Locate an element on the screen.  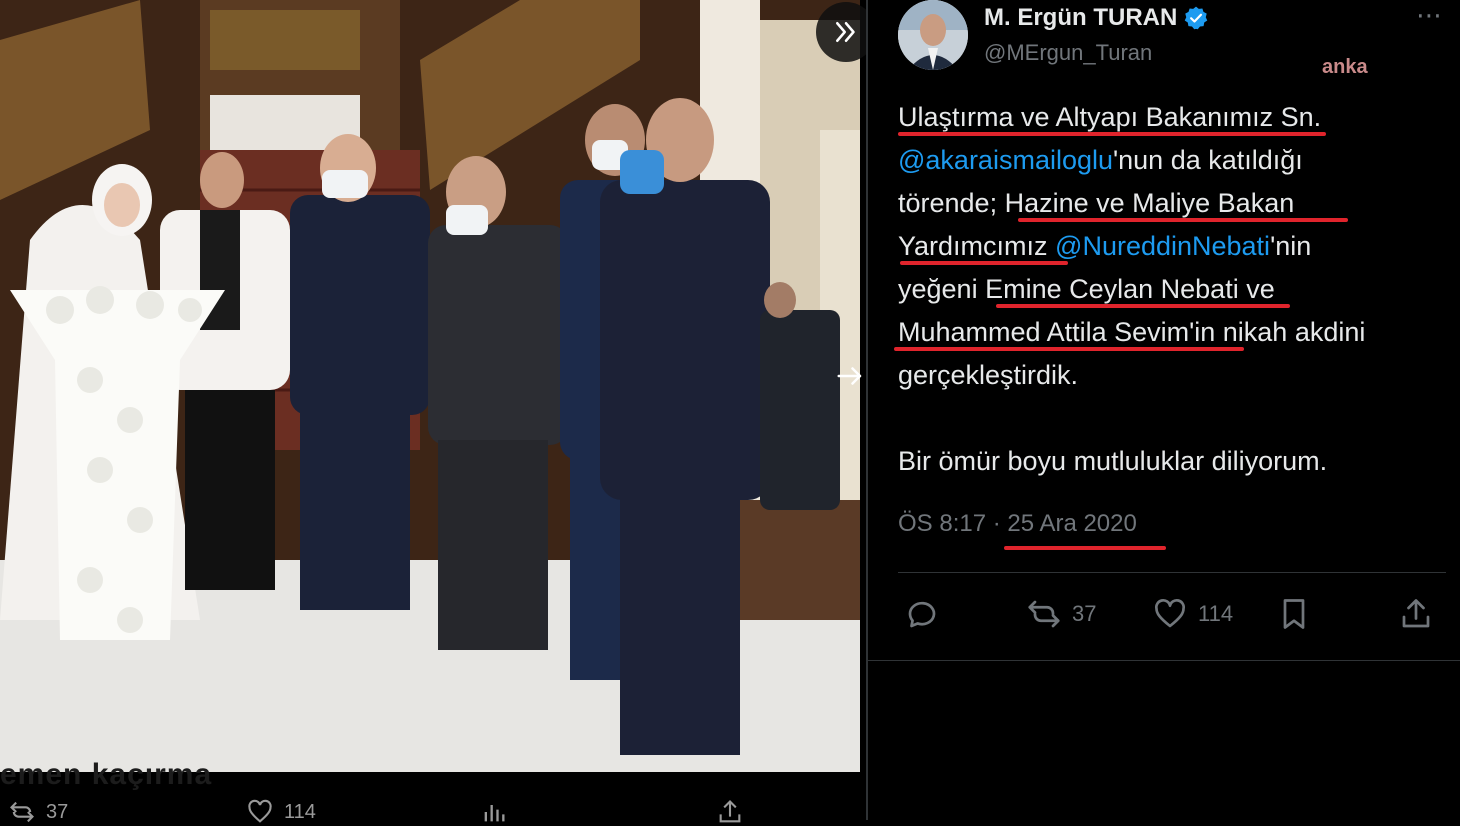
tweet-line-4-text-b: 'nin is located at coordinates (1291, 246).